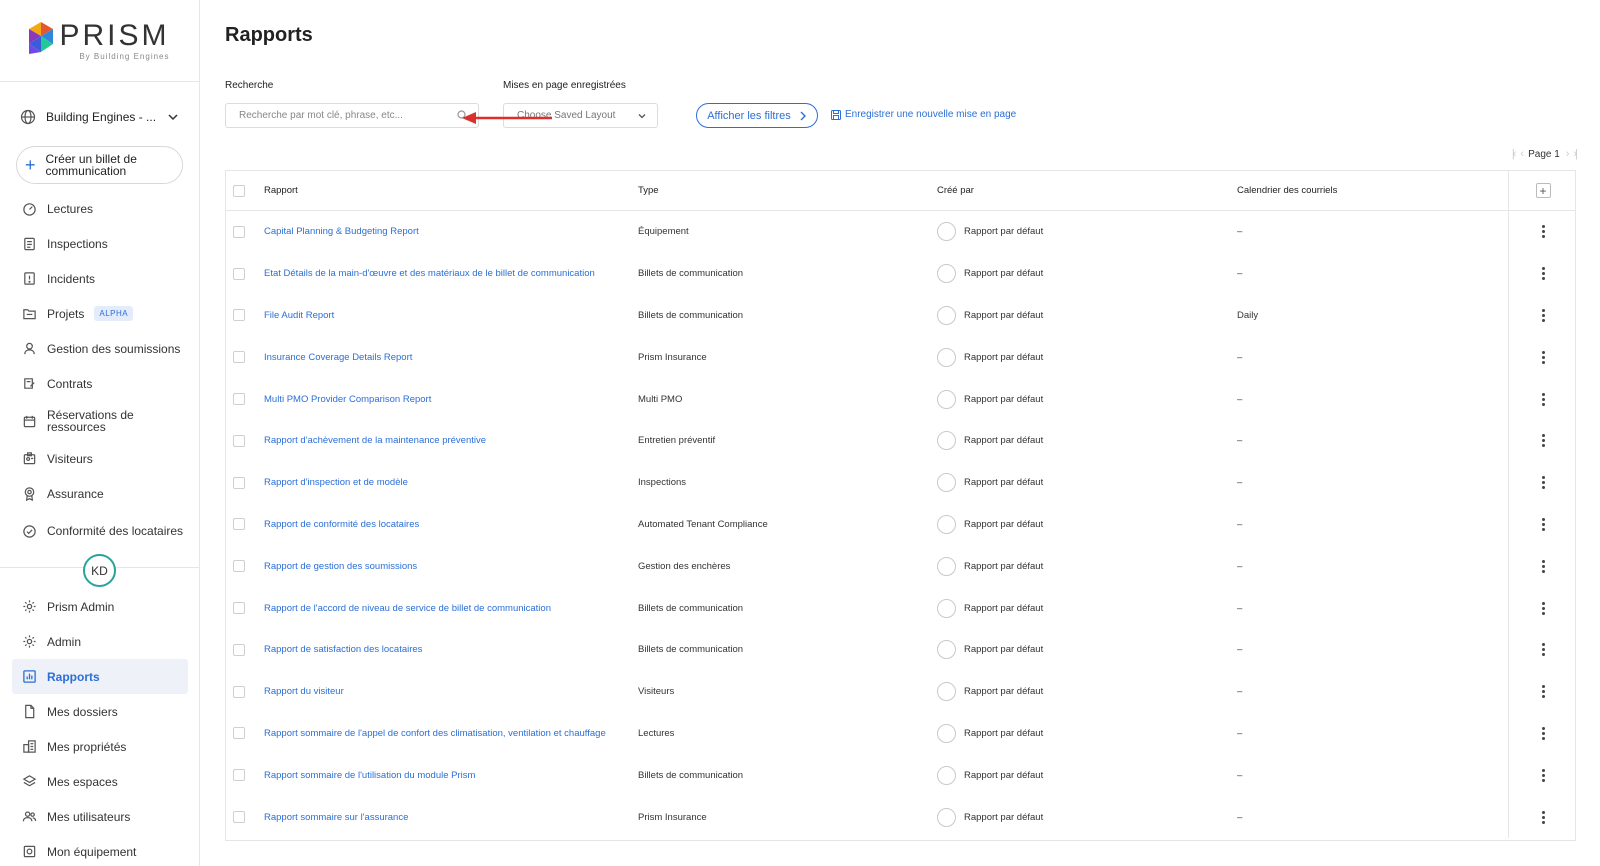 Image resolution: width=1600 pixels, height=866 pixels. I want to click on report-link: File Audit Report, so click(299, 316).